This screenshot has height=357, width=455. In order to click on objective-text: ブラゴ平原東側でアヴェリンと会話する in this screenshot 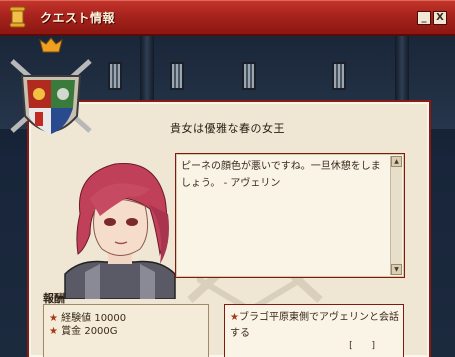, I will do `click(314, 325)`.